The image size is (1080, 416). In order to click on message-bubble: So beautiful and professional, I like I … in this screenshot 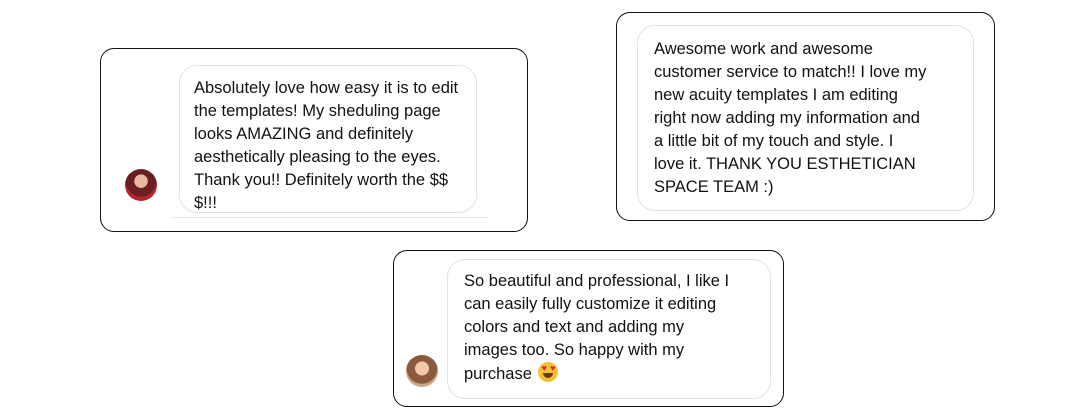, I will do `click(609, 329)`.